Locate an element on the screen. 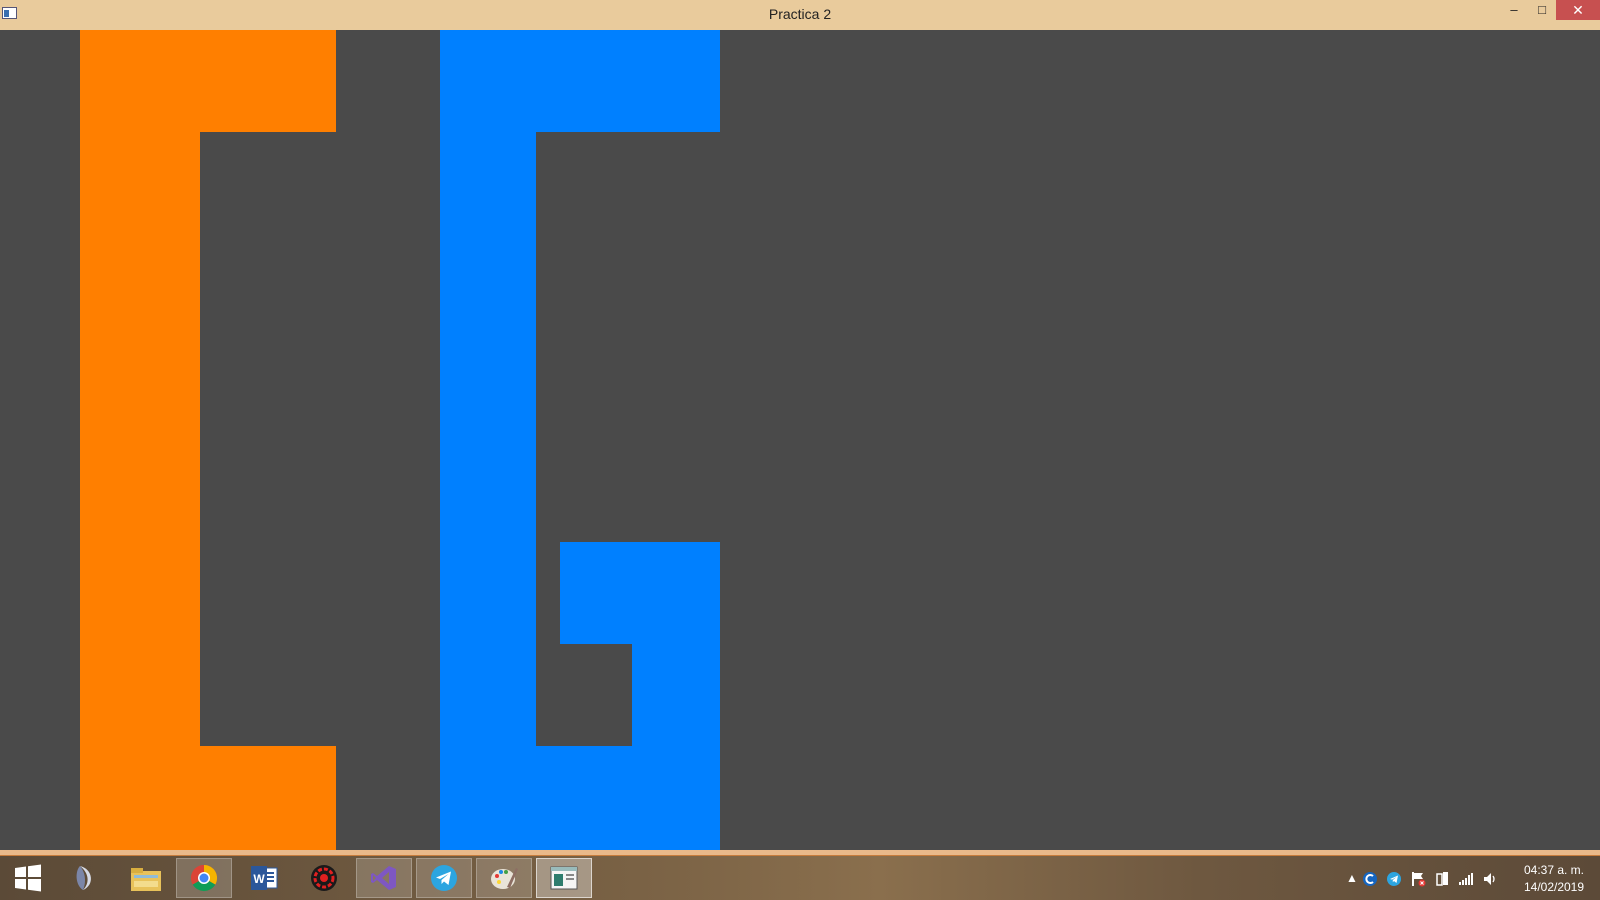 This screenshot has width=1600, height=900. visual-studio-icon is located at coordinates (383, 878).